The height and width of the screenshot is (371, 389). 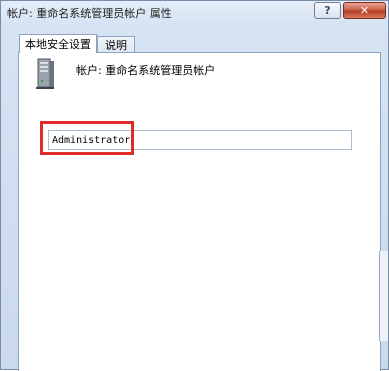 I want to click on account-name-input, so click(x=200, y=140).